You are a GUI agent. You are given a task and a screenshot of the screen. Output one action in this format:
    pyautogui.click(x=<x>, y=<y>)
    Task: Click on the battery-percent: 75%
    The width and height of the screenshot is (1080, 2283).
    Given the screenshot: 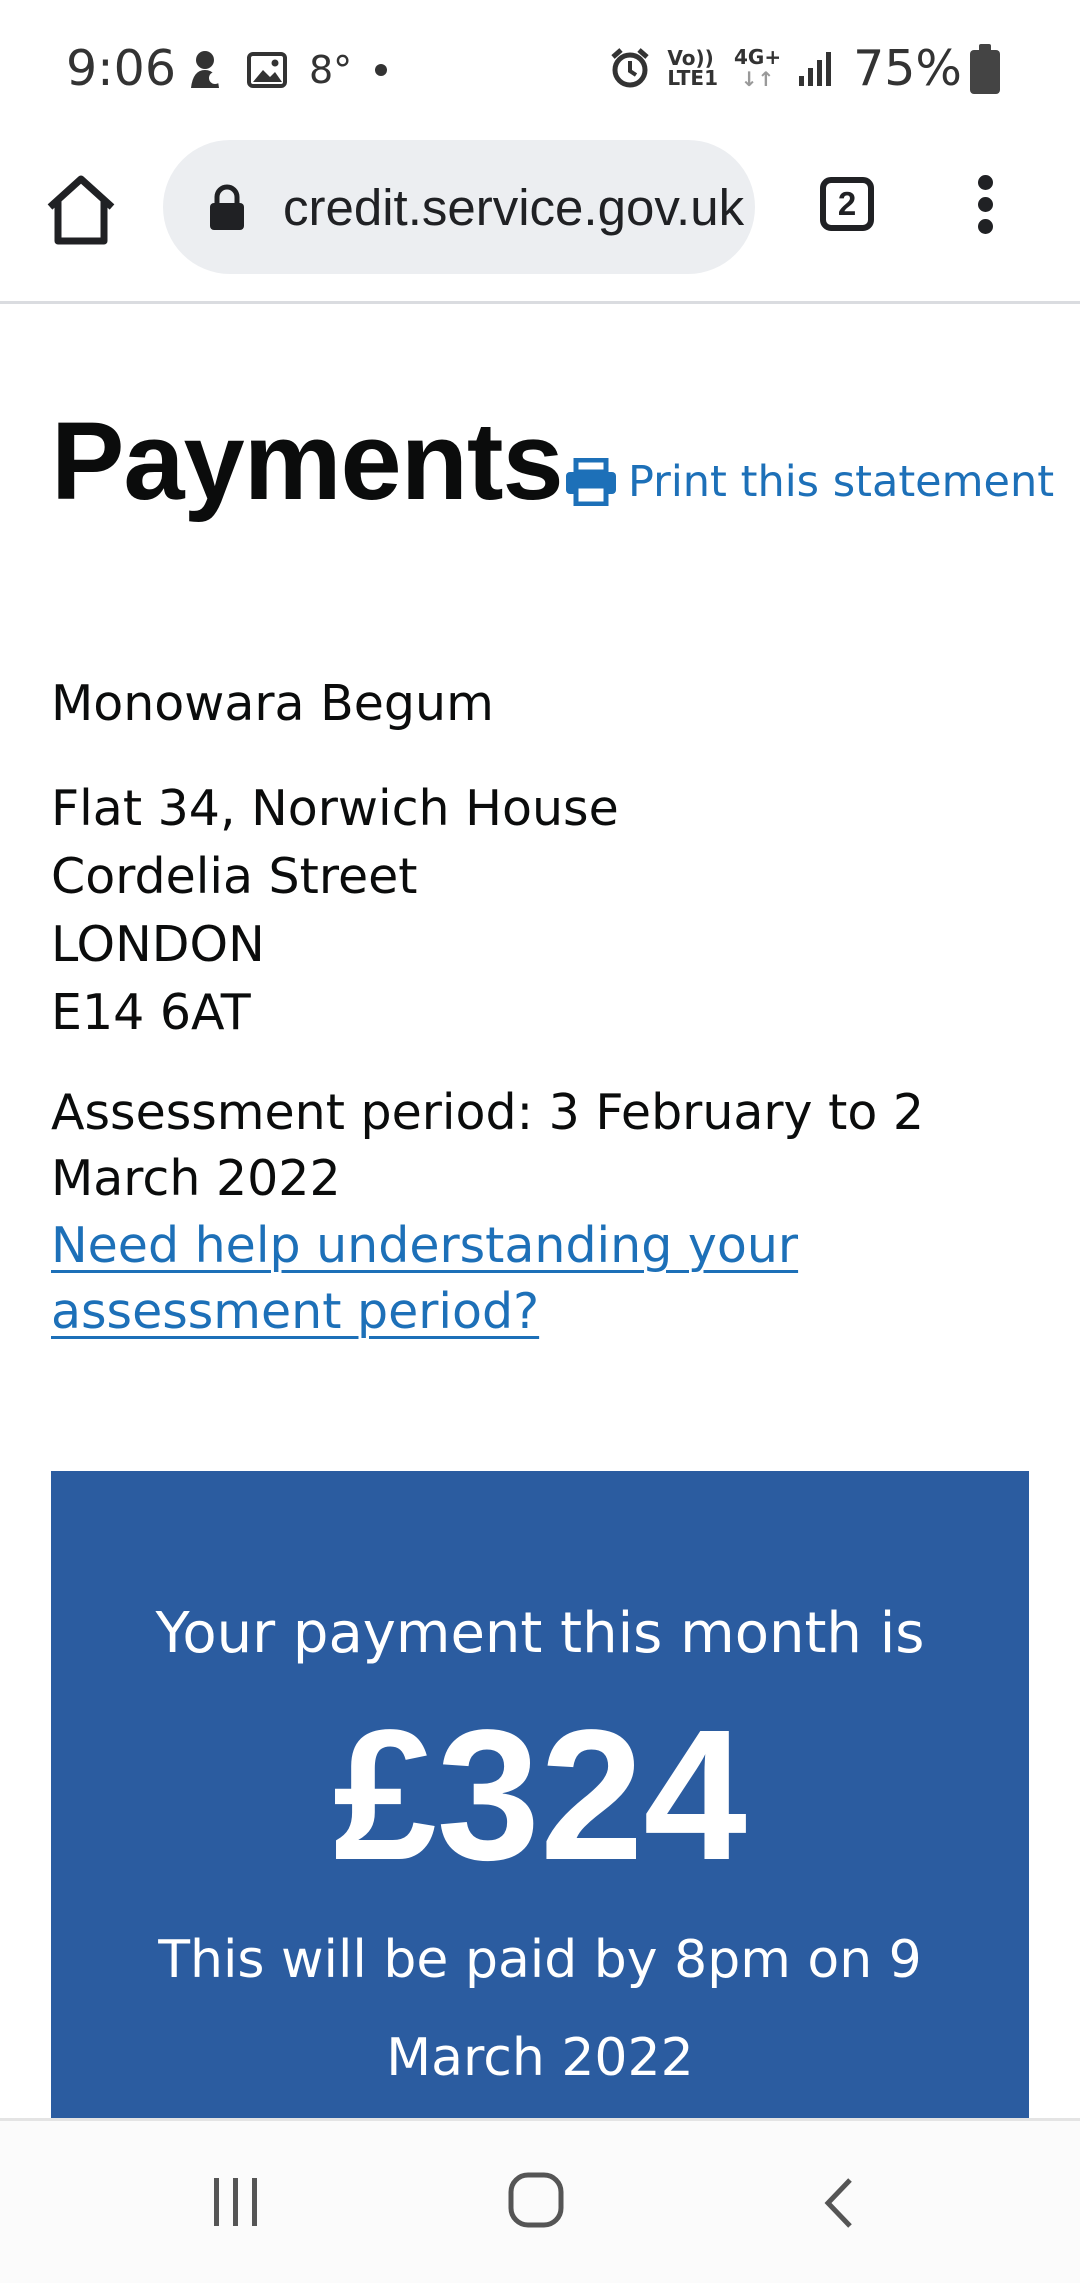 What is the action you would take?
    pyautogui.click(x=907, y=68)
    